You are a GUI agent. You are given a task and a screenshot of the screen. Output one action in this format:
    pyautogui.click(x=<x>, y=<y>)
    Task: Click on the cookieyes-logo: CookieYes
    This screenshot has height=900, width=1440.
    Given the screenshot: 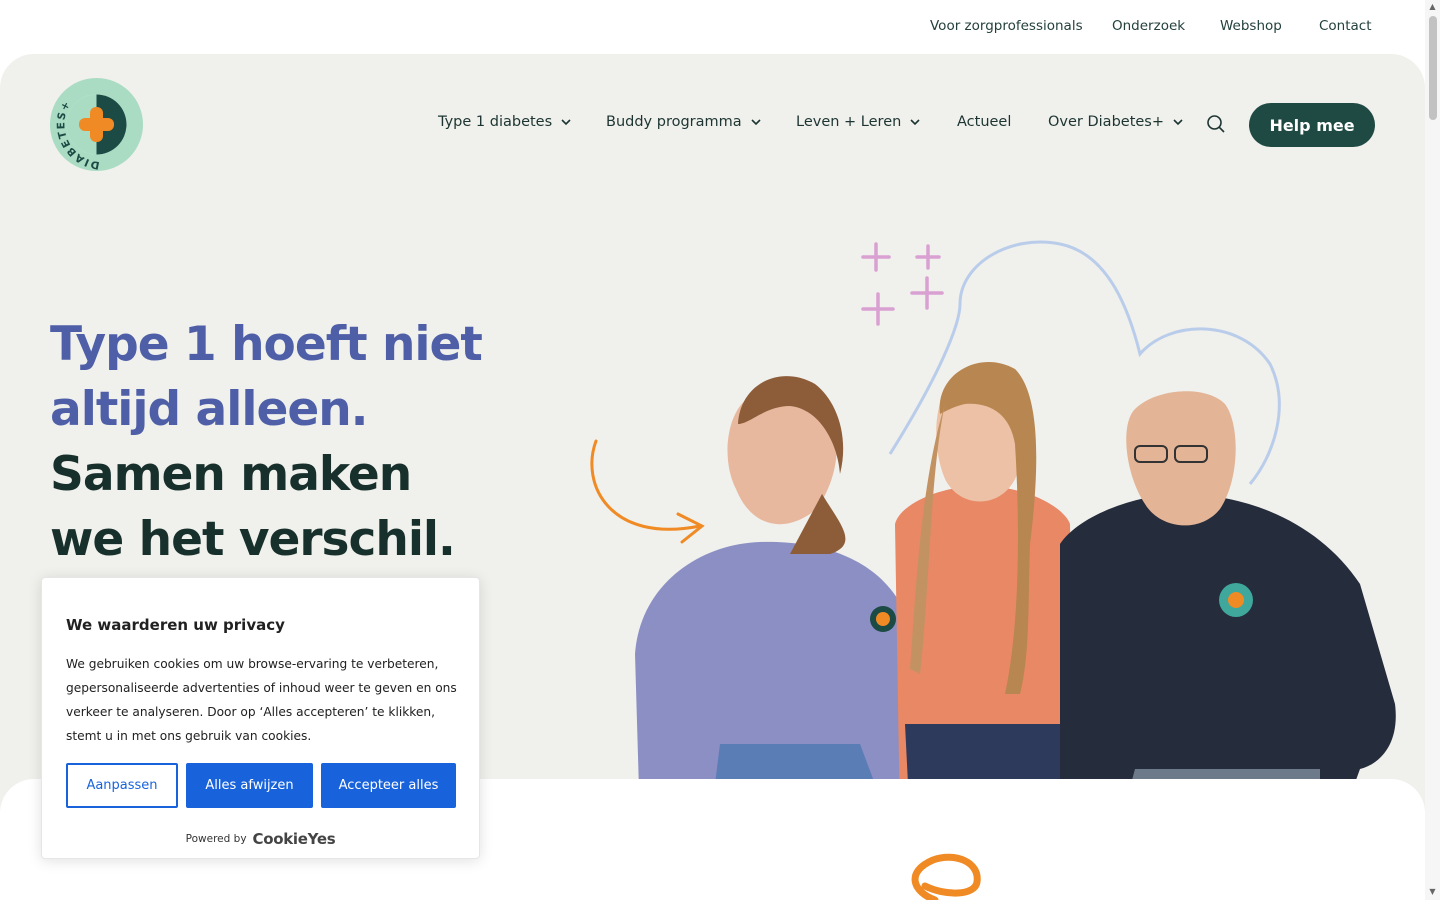 What is the action you would take?
    pyautogui.click(x=294, y=839)
    